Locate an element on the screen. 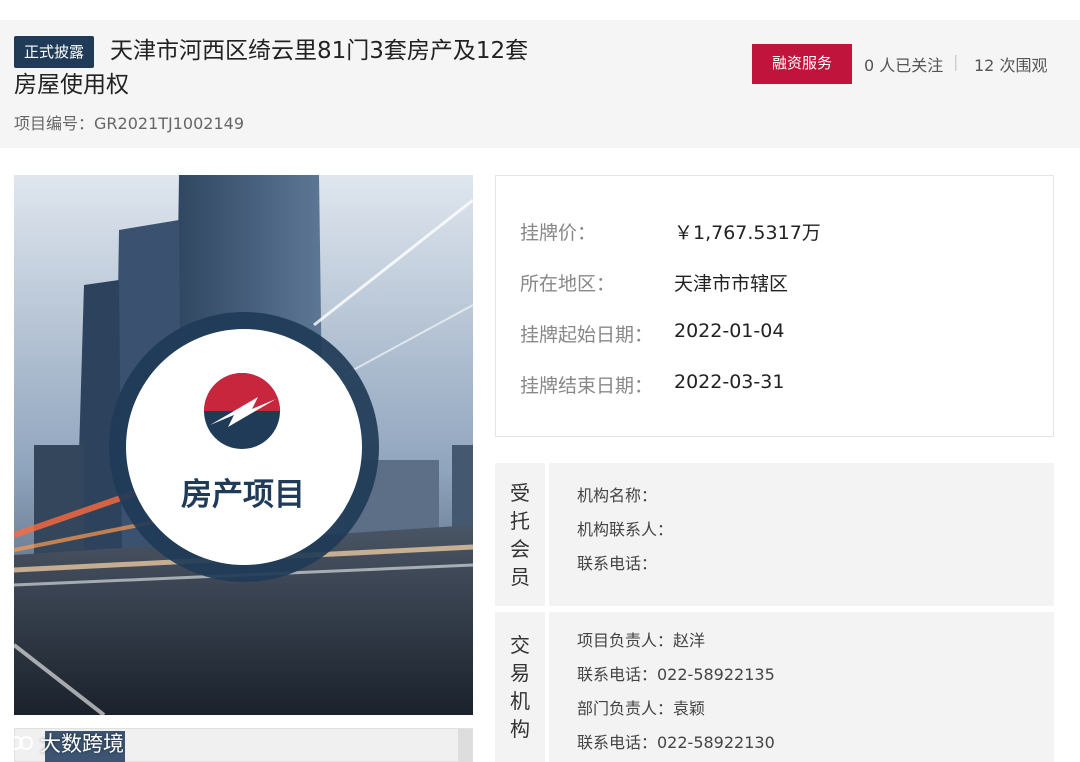 This screenshot has height=762, width=1080. start-date-label: 挂牌起始日期： is located at coordinates (587, 335).